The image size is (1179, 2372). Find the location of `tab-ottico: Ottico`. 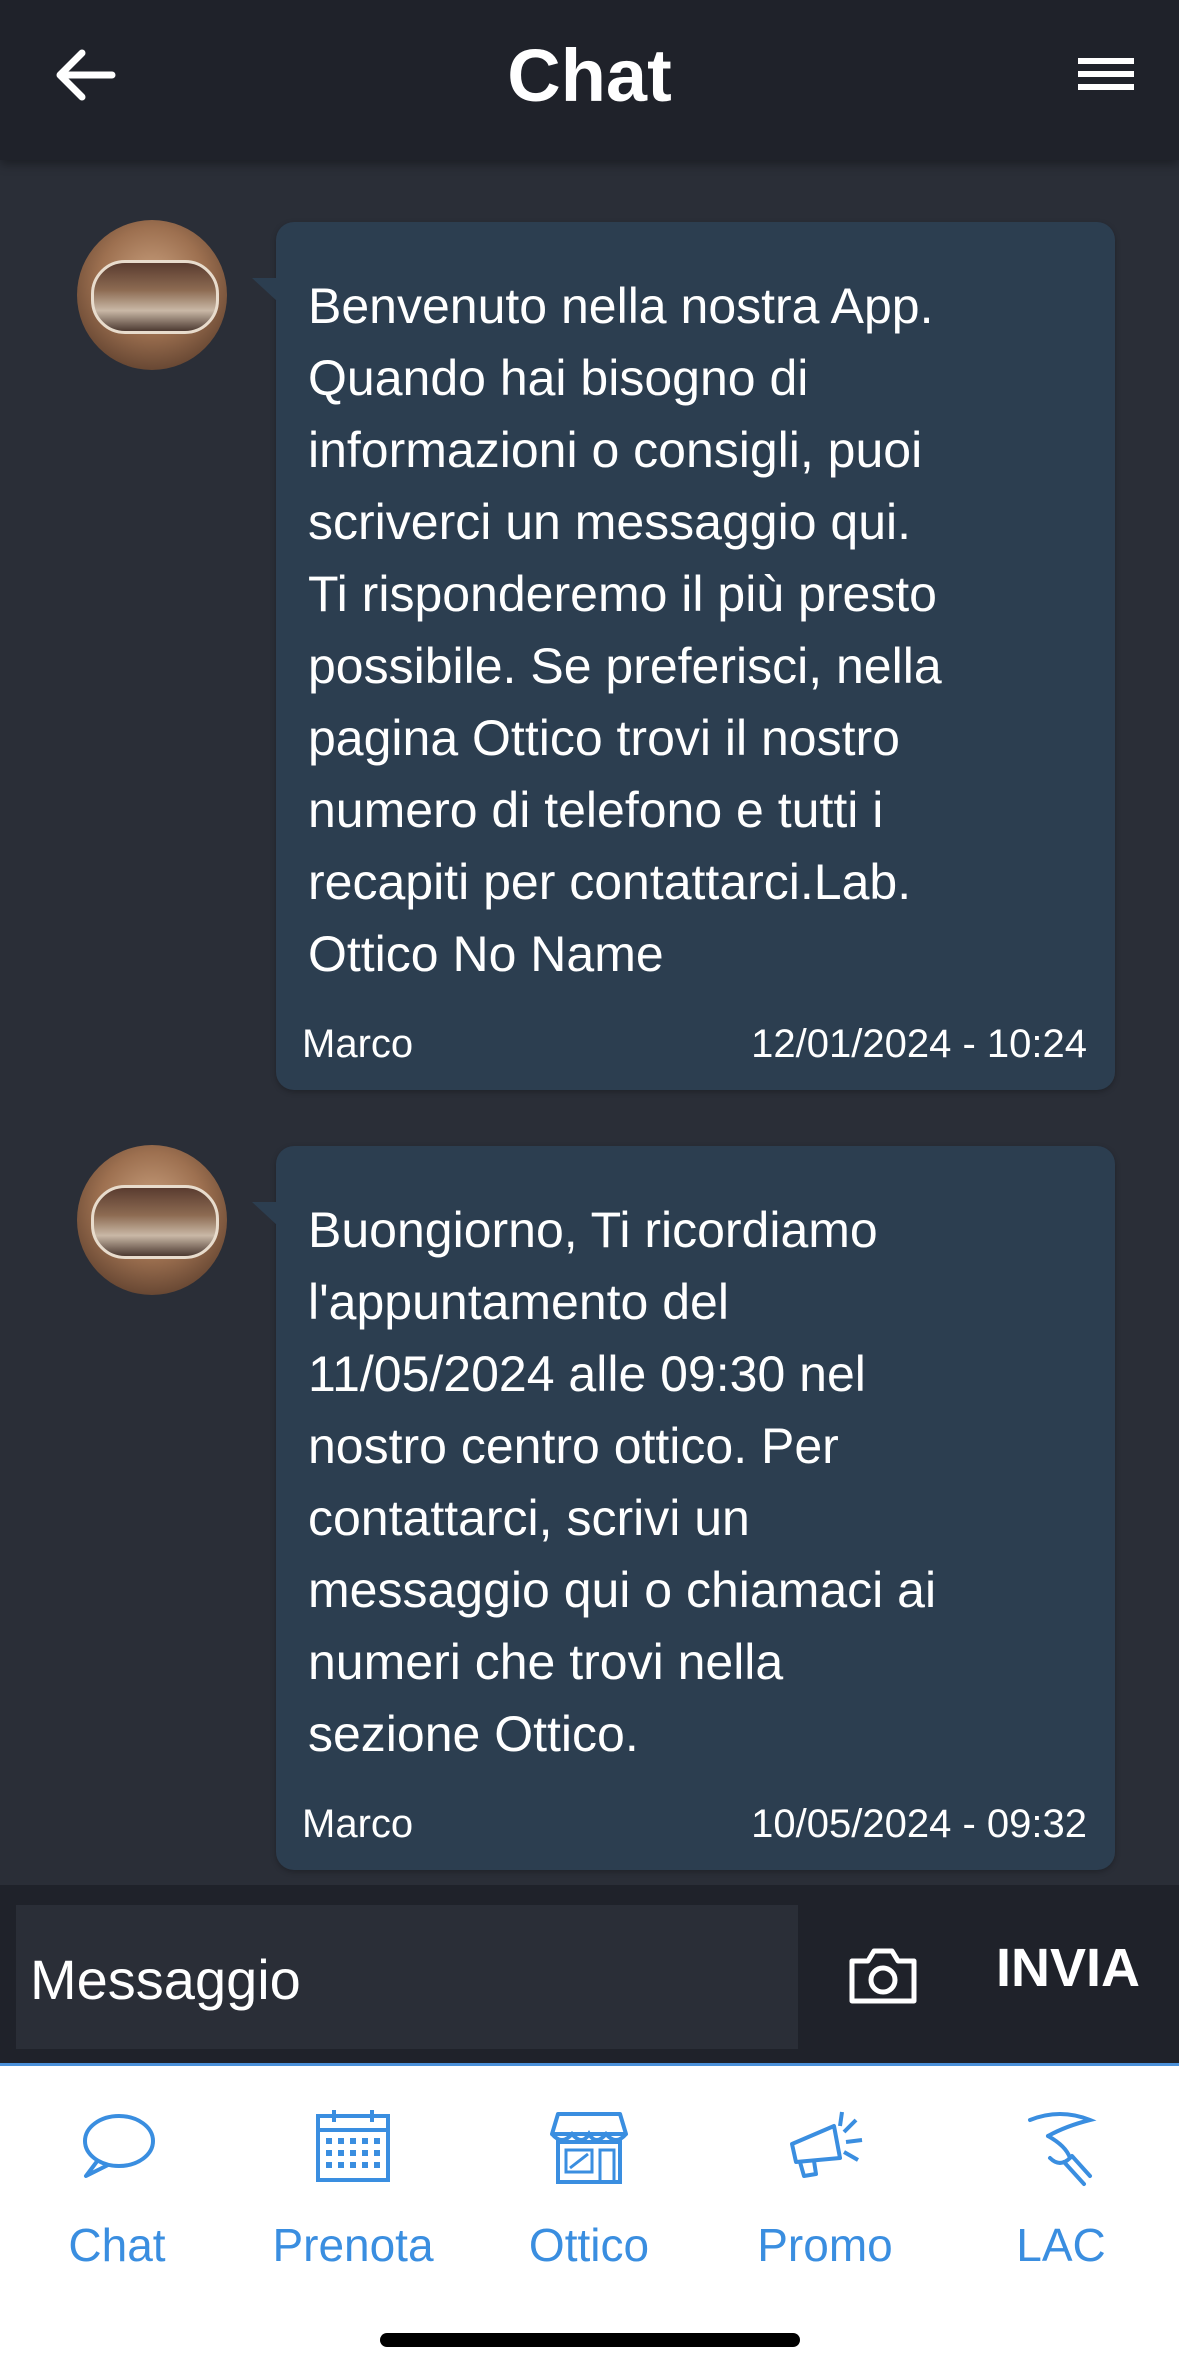

tab-ottico: Ottico is located at coordinates (589, 2201).